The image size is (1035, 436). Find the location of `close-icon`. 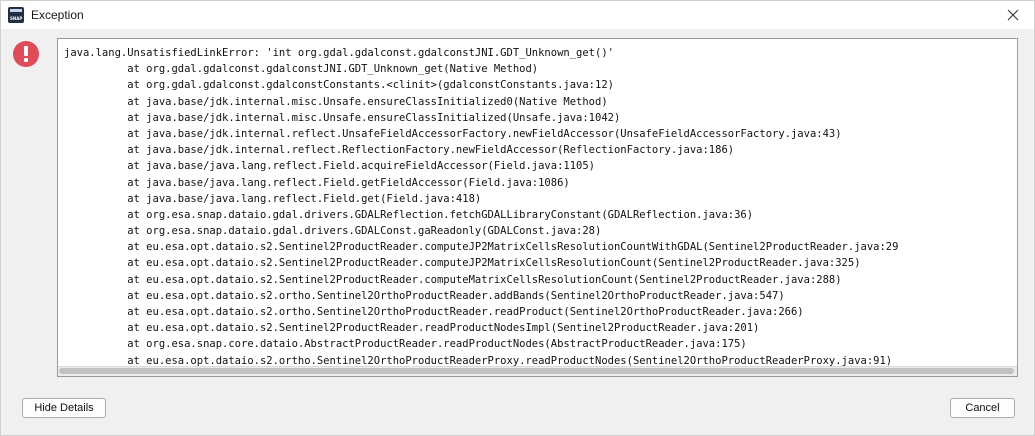

close-icon is located at coordinates (1013, 15).